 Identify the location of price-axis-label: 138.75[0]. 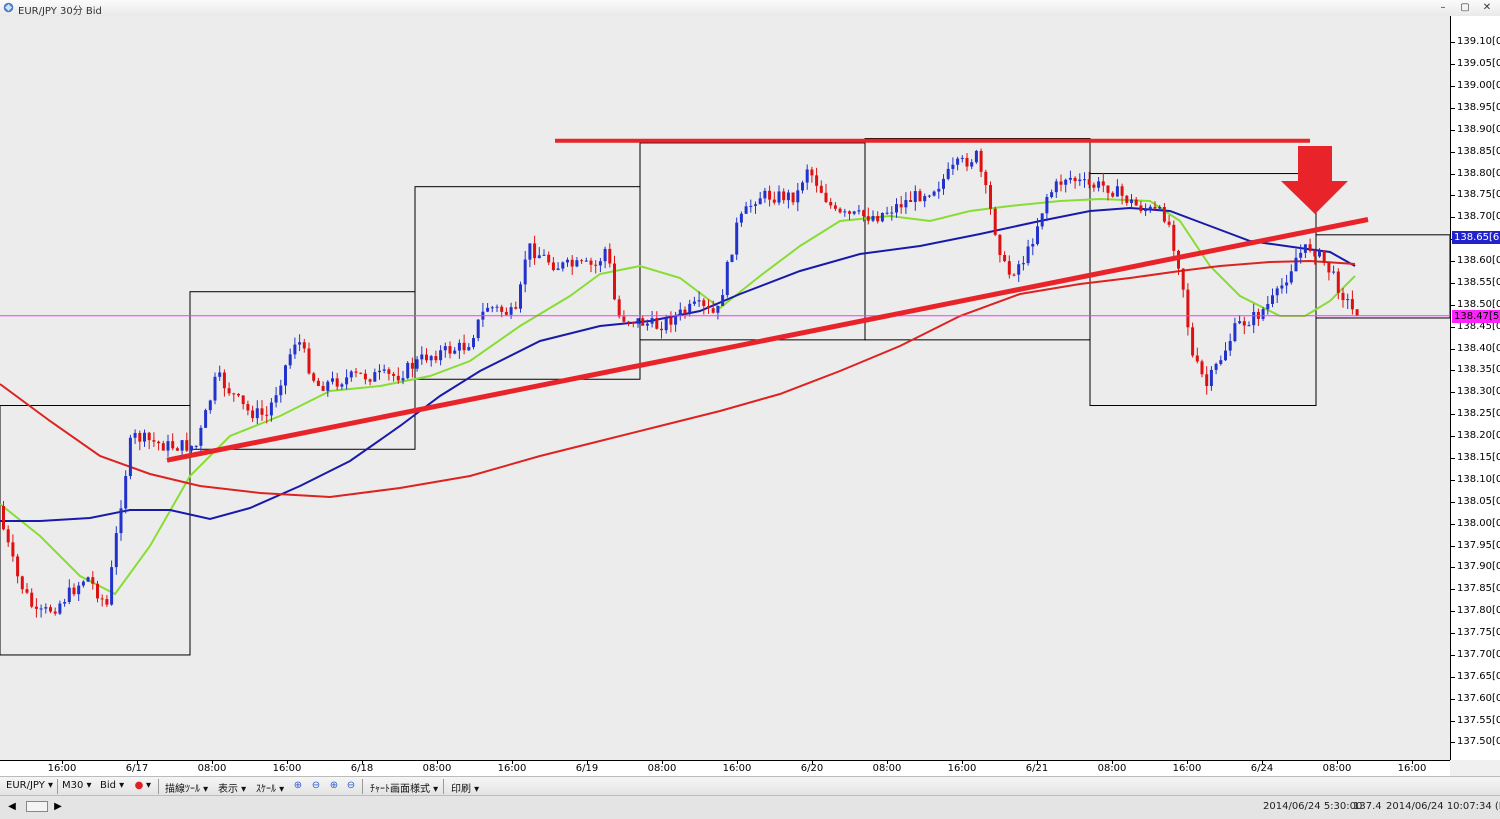
(1478, 195).